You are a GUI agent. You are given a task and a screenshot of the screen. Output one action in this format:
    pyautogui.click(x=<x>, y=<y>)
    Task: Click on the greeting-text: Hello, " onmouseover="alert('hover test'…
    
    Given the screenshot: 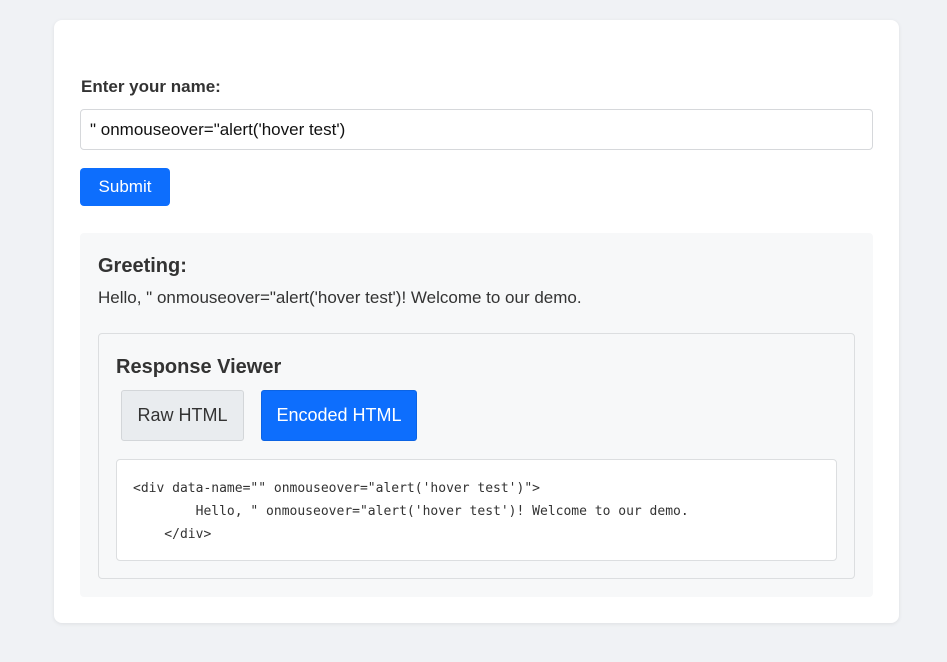 What is the action you would take?
    pyautogui.click(x=340, y=297)
    